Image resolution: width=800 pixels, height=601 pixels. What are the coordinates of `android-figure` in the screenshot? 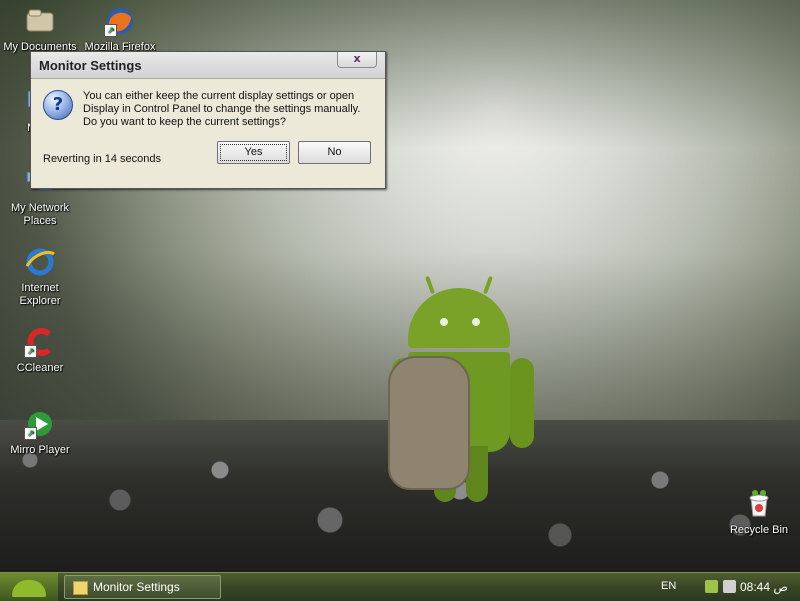 It's located at (465, 395).